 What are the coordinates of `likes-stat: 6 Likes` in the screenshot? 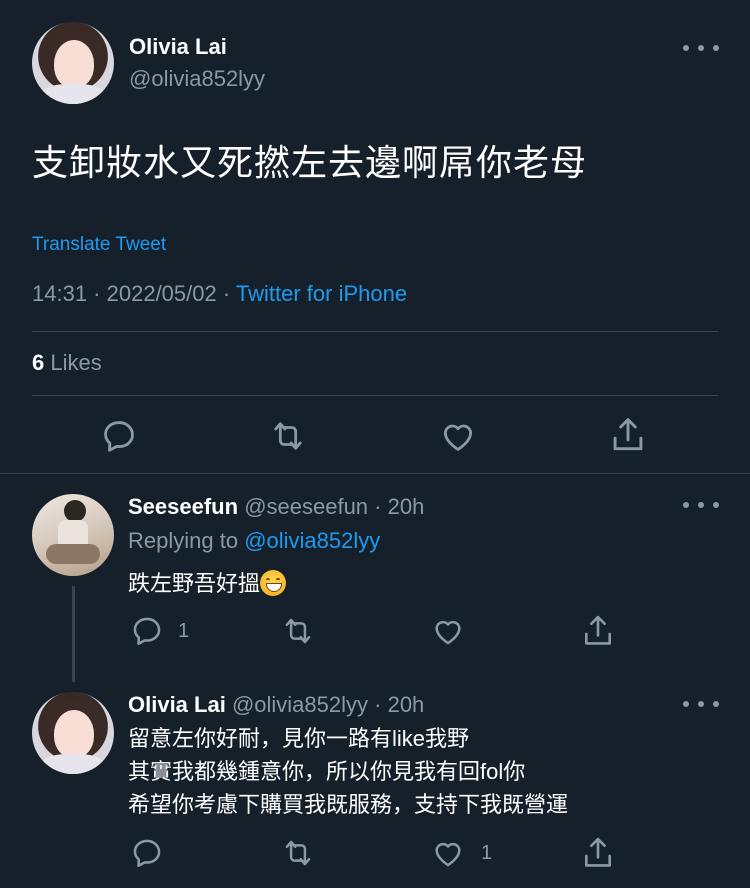 It's located at (67, 363).